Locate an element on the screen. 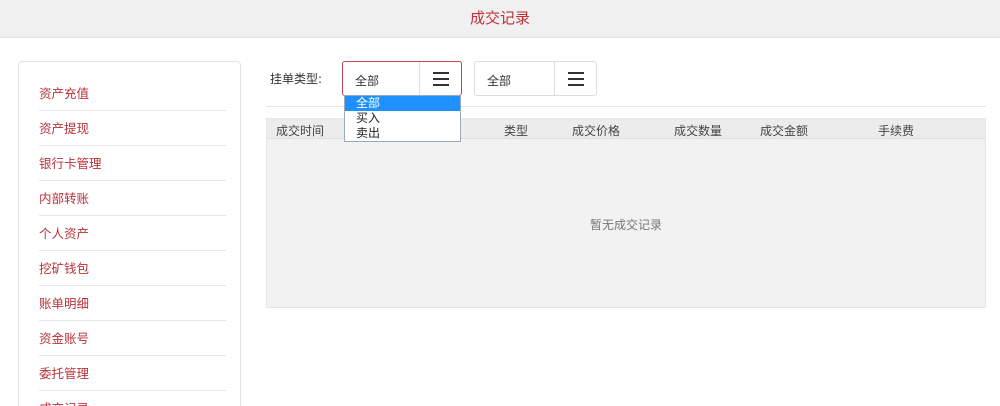 This screenshot has height=406, width=1000. sidebar-item-label: 委托管理 is located at coordinates (64, 373).